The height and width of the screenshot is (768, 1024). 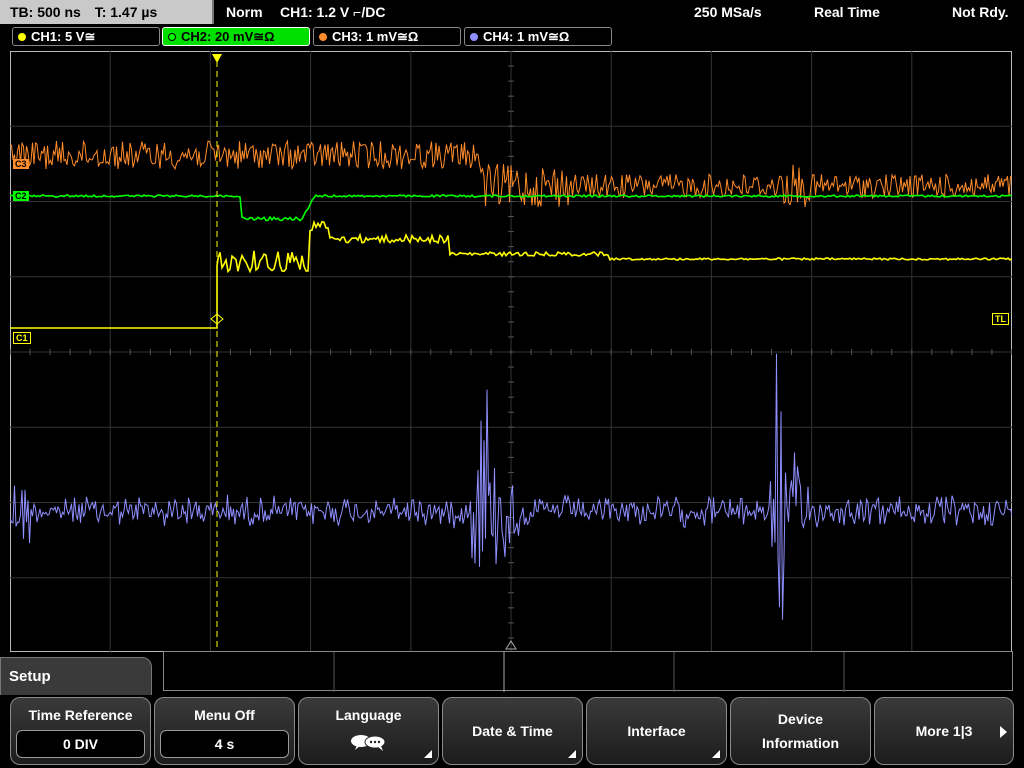 I want to click on menu-off-value: 4 s, so click(x=224, y=744).